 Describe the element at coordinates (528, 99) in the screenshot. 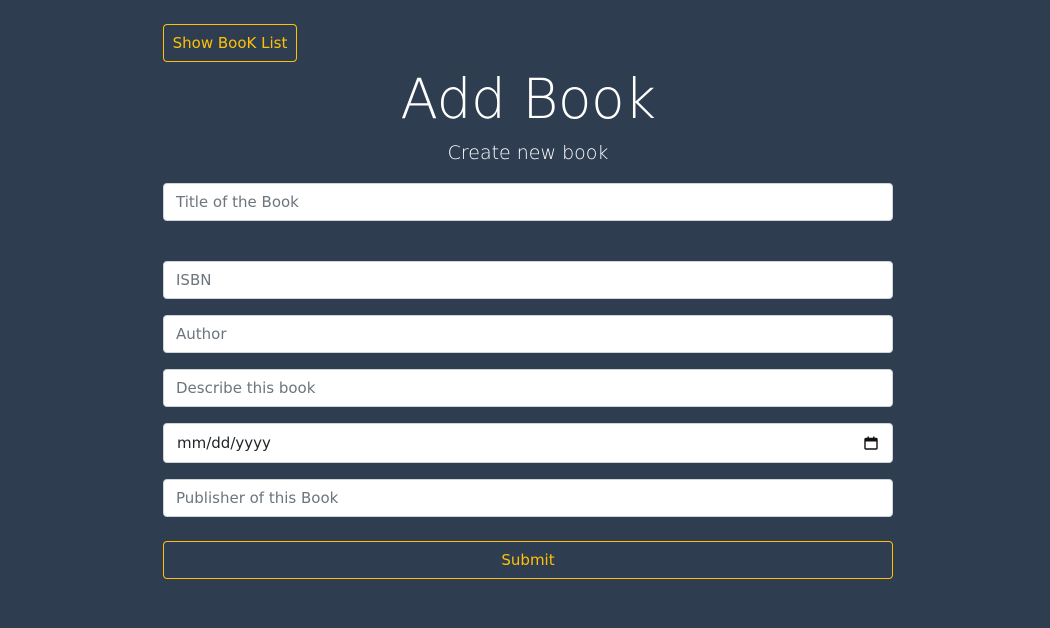

I see `page-title: Add Book` at that location.